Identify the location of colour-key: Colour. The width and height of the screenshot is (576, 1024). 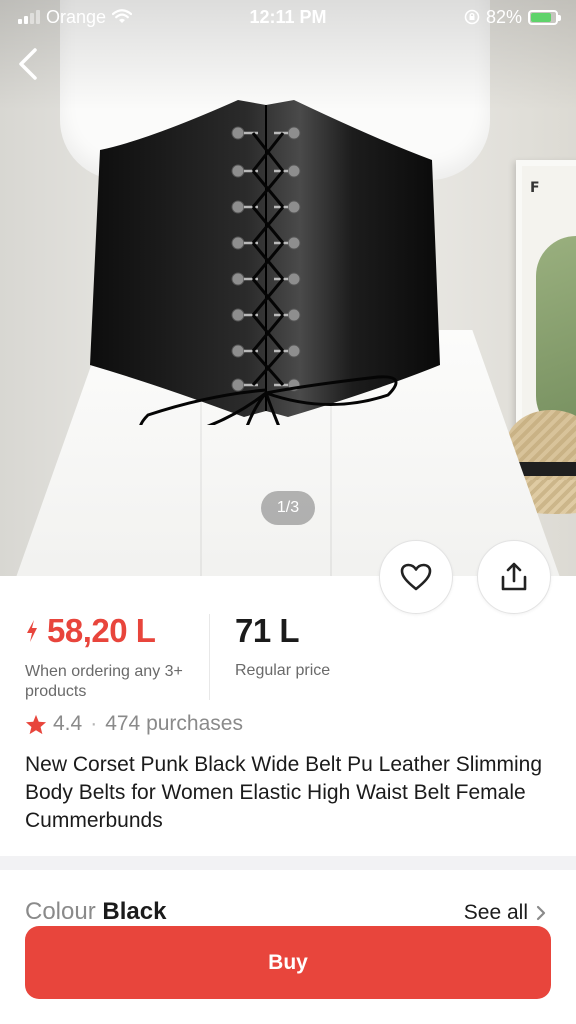
(60, 911).